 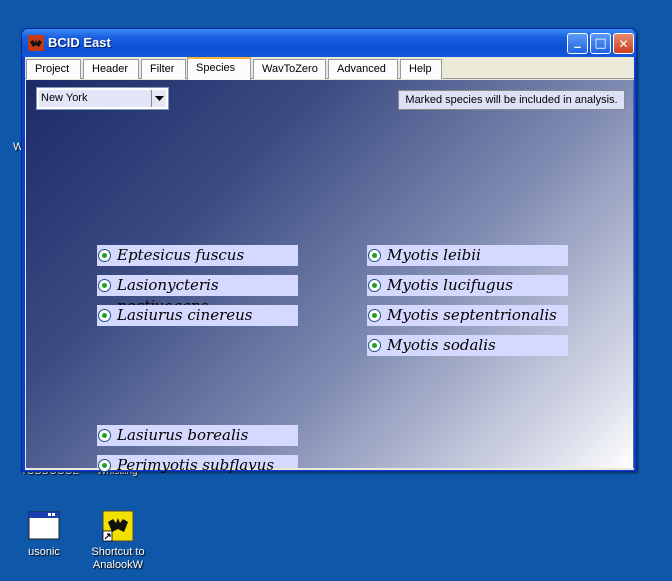 I want to click on species-label: Lasiurus cinereus, so click(x=185, y=315).